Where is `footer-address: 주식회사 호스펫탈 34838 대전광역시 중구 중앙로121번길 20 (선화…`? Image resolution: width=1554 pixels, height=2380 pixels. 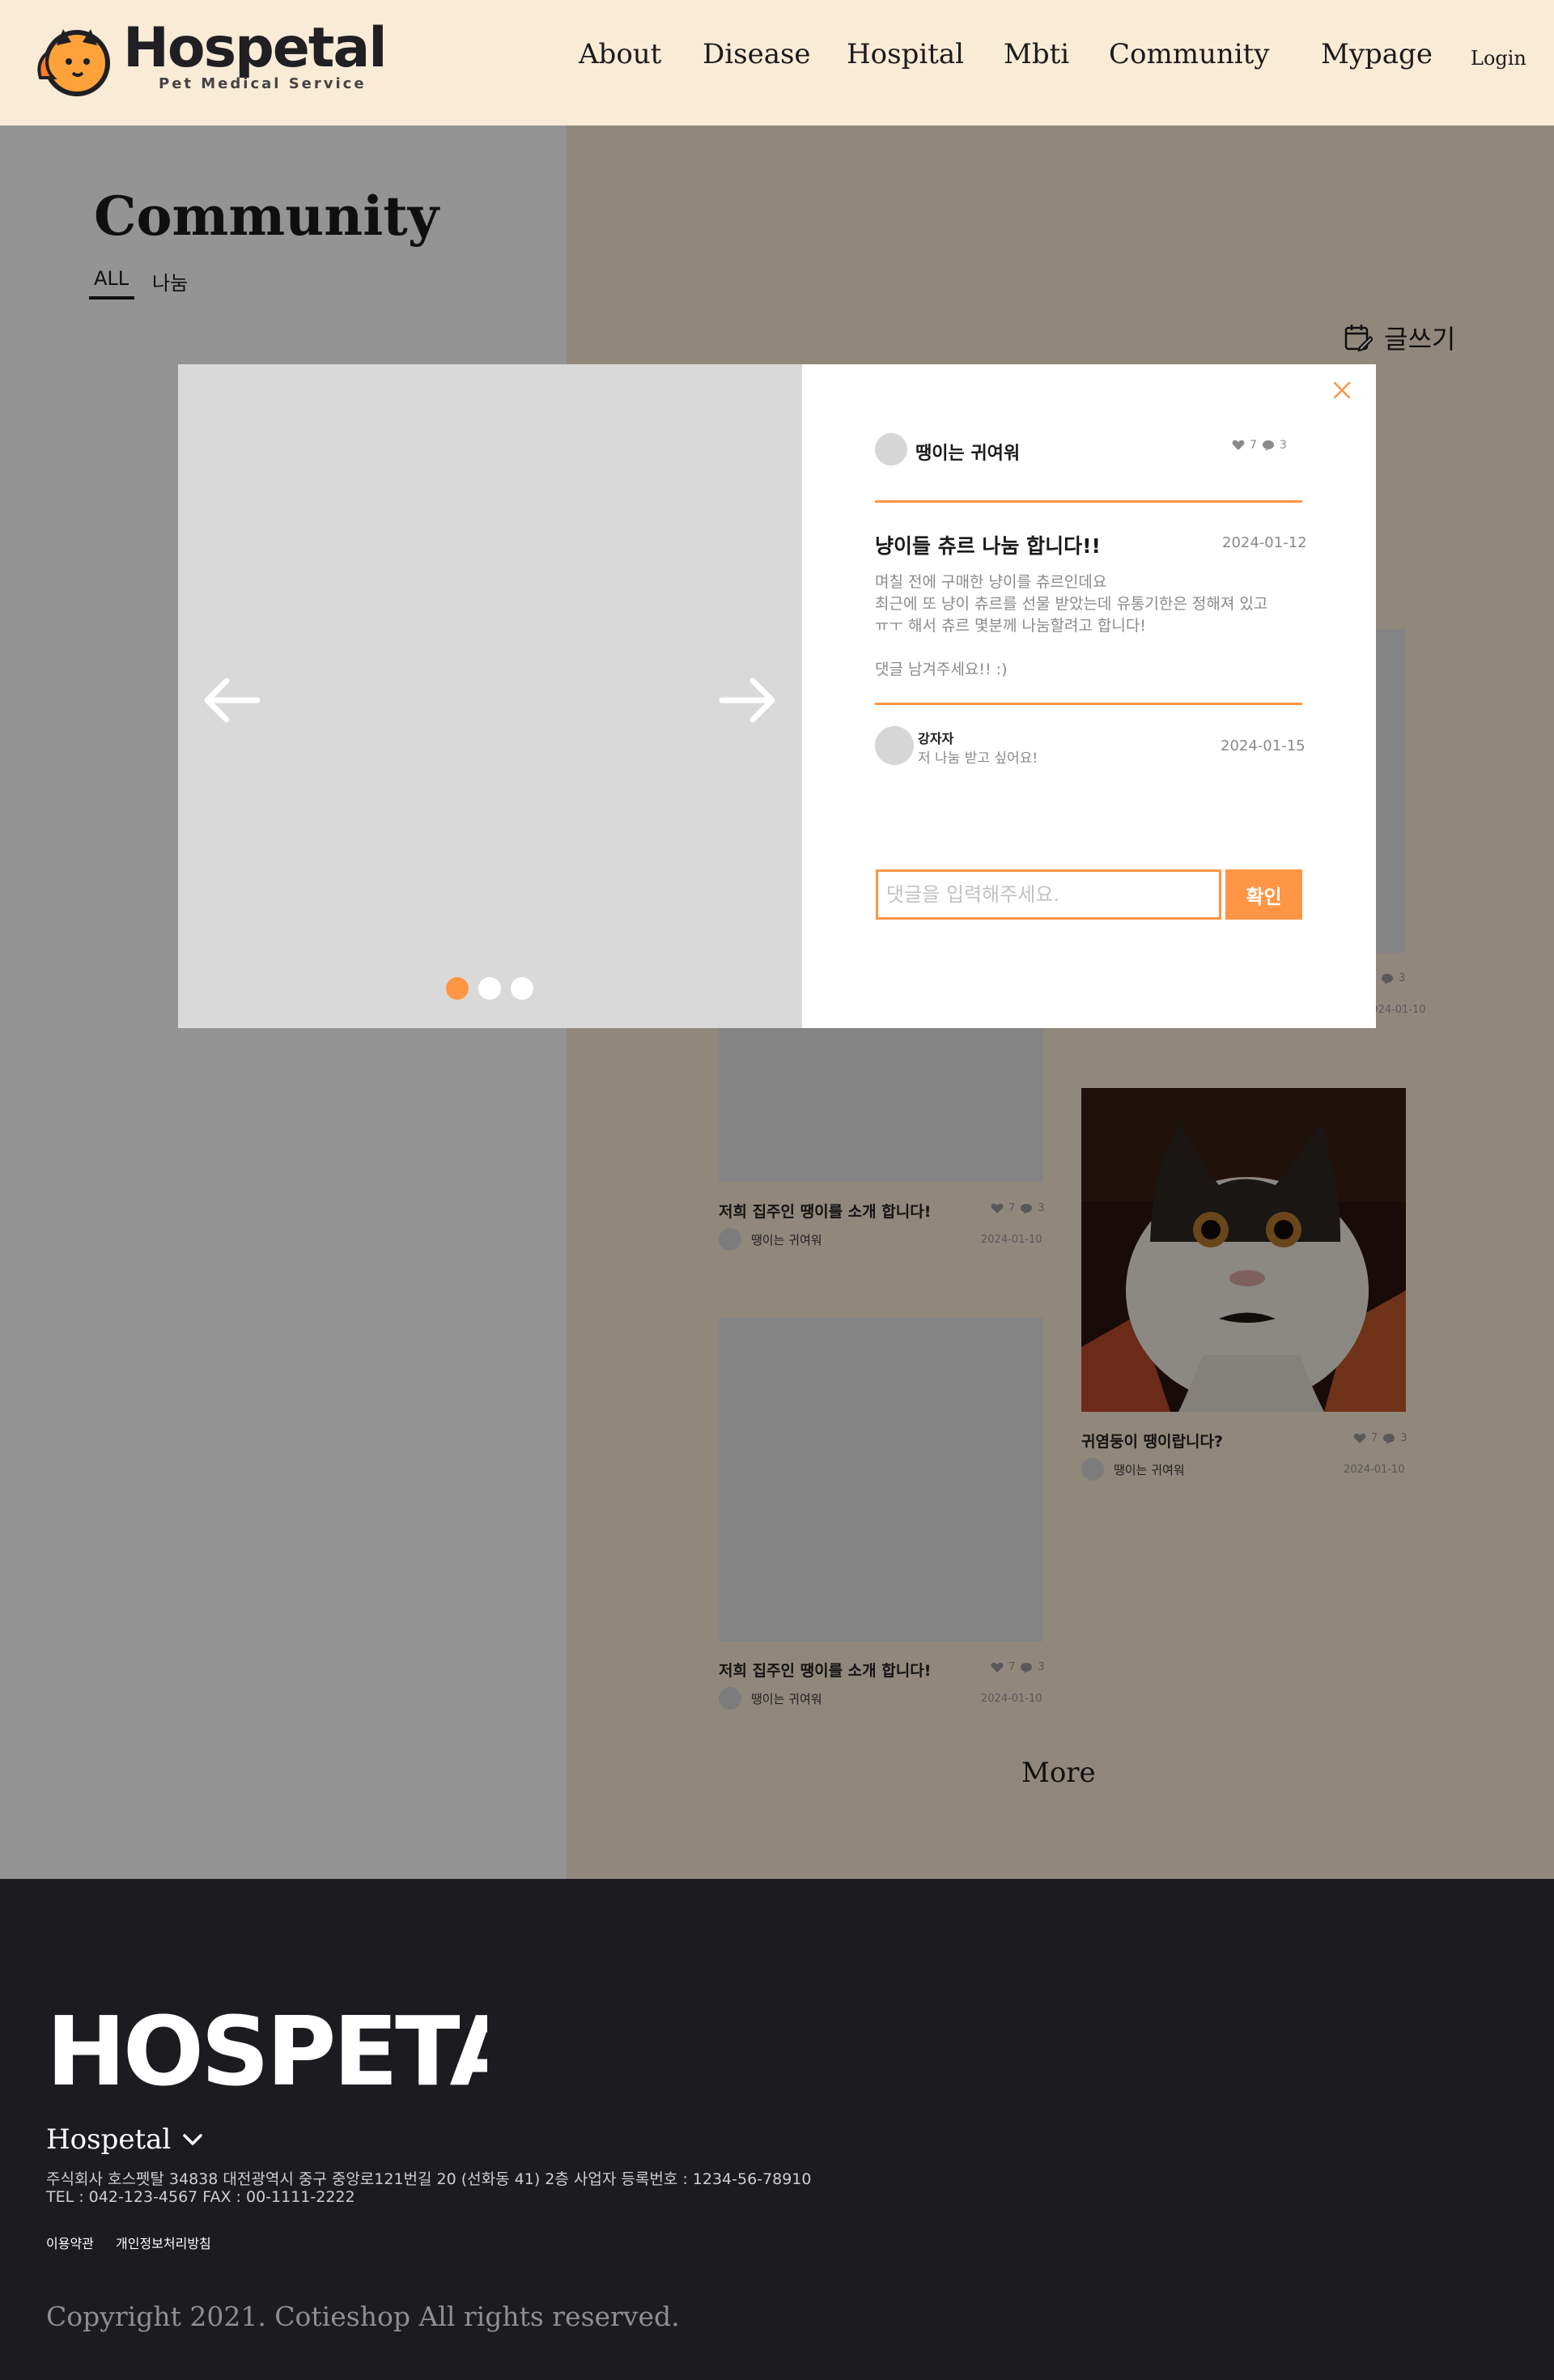 footer-address: 주식회사 호스펫탈 34838 대전광역시 중구 중앙로121번길 20 (선화… is located at coordinates (429, 2179).